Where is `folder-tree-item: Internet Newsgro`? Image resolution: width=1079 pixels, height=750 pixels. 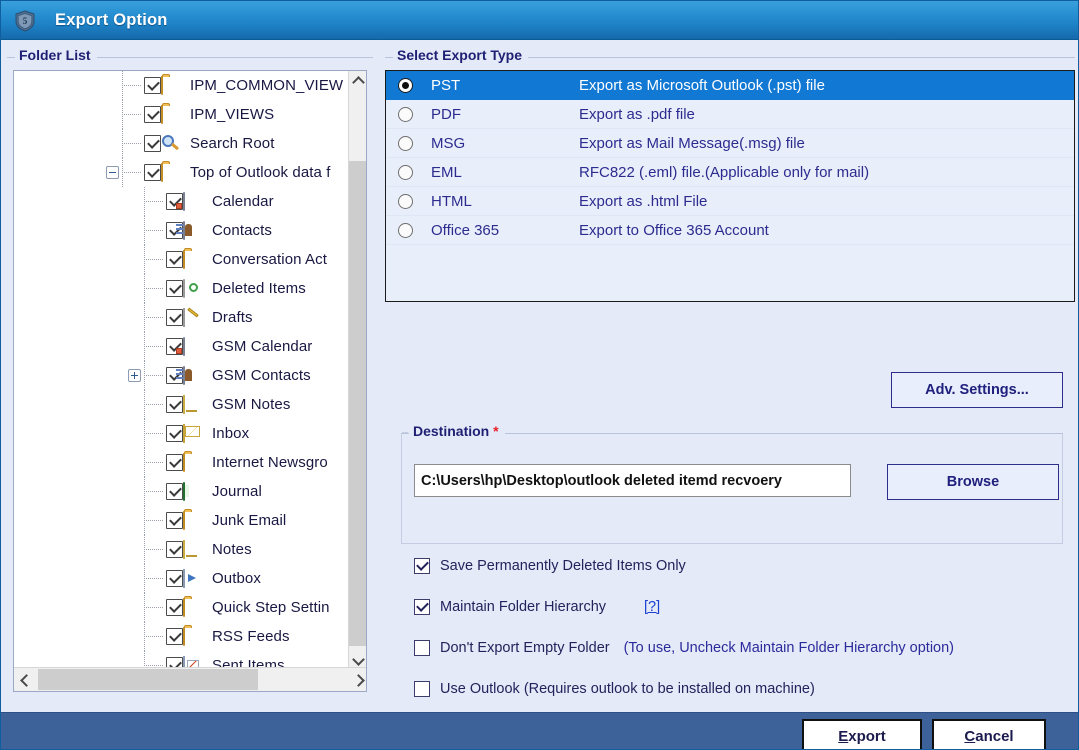
folder-tree-item: Internet Newsgro is located at coordinates (182, 462).